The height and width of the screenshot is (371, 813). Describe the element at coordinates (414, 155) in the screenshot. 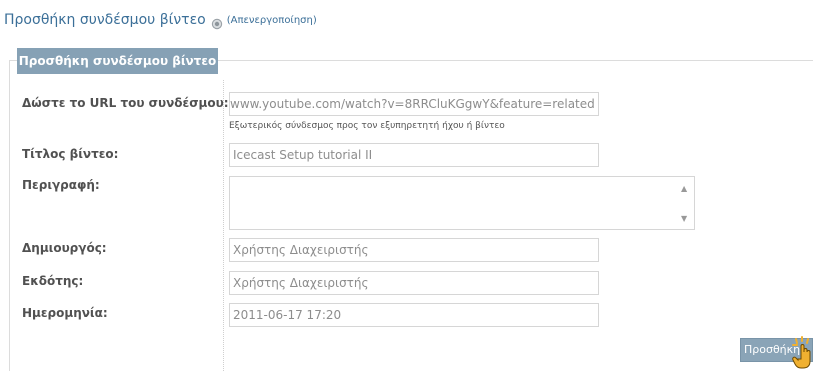

I see `video-title-input: Icecast Setup tutorial II` at that location.